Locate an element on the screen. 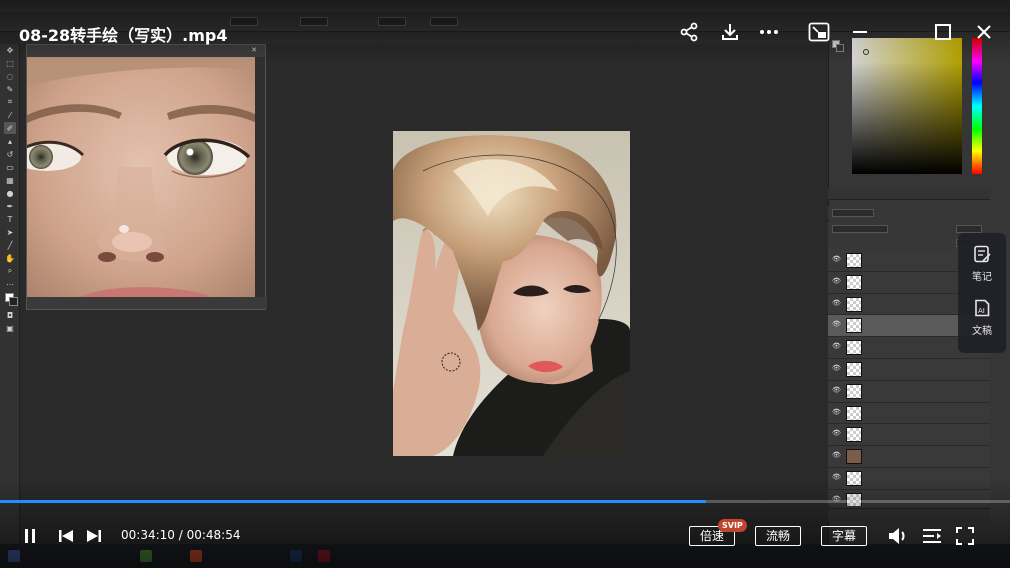 Image resolution: width=1010 pixels, height=568 pixels. ps-zoom-status is located at coordinates (147, 303).